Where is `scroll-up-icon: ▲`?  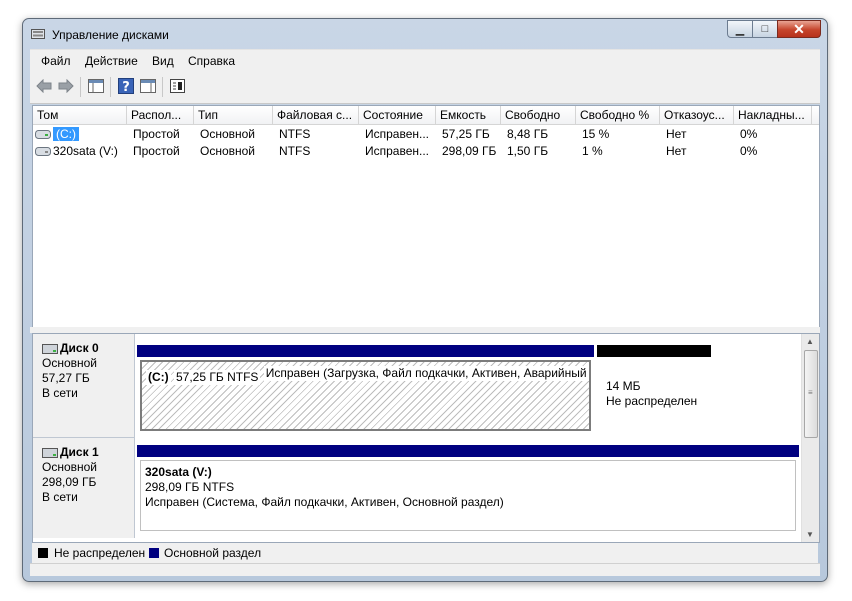 scroll-up-icon: ▲ is located at coordinates (810, 341).